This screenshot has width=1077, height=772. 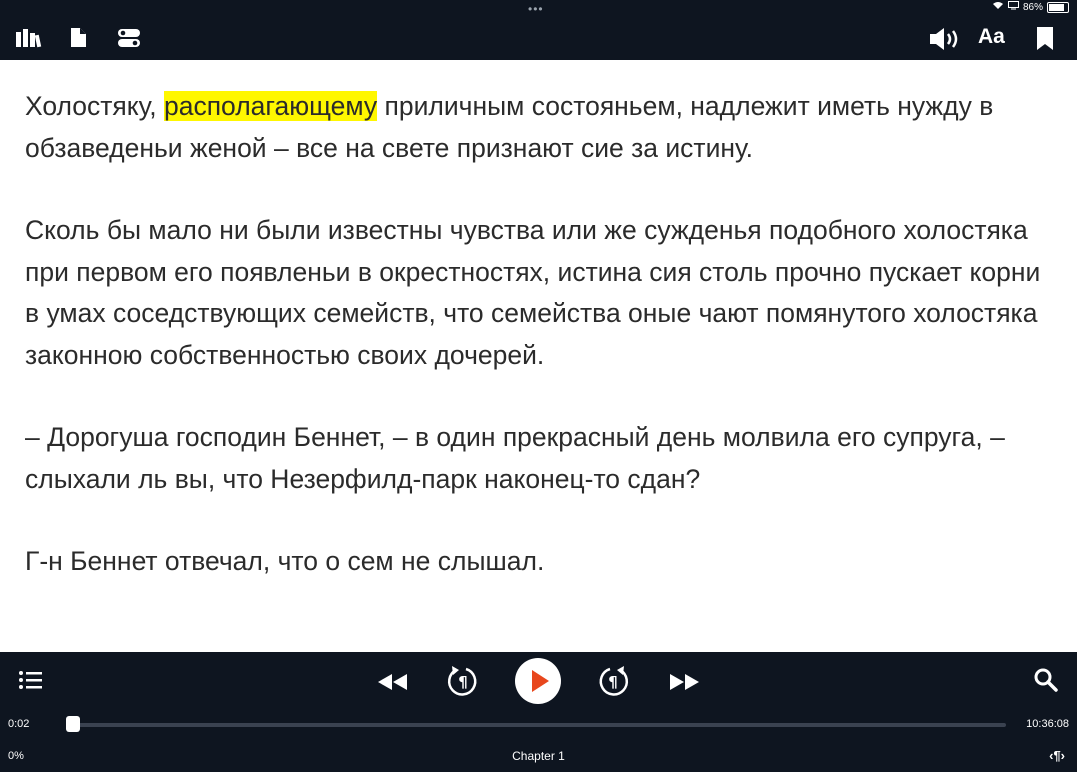 What do you see at coordinates (1057, 755) in the screenshot?
I see `paragraph-nav-button: ‹¶›` at bounding box center [1057, 755].